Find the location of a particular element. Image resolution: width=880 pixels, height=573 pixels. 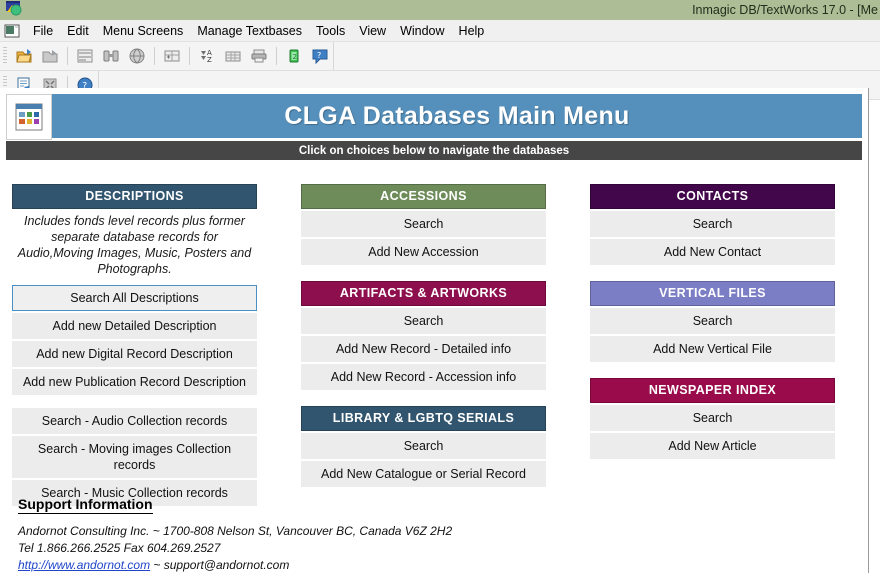

button-search-all-descriptions: Search All Descriptions is located at coordinates (134, 298).